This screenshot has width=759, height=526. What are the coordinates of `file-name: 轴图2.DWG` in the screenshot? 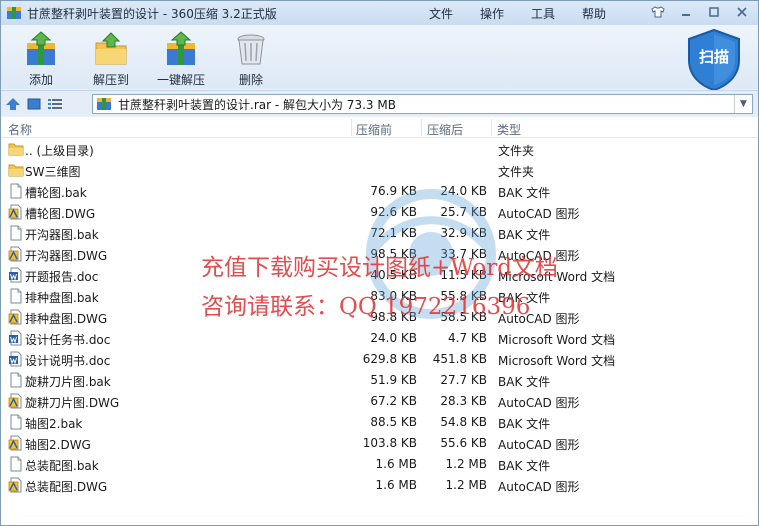 It's located at (58, 445).